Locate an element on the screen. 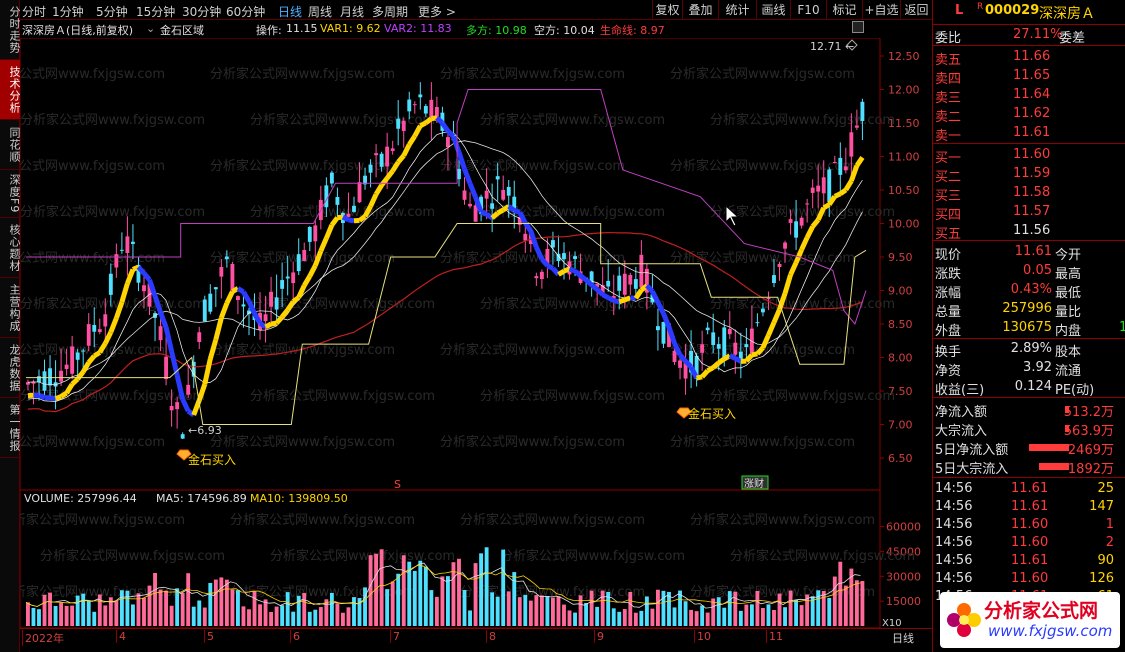 This screenshot has width=1125, height=652. period-tab-5: 60分钟 is located at coordinates (245, 11).